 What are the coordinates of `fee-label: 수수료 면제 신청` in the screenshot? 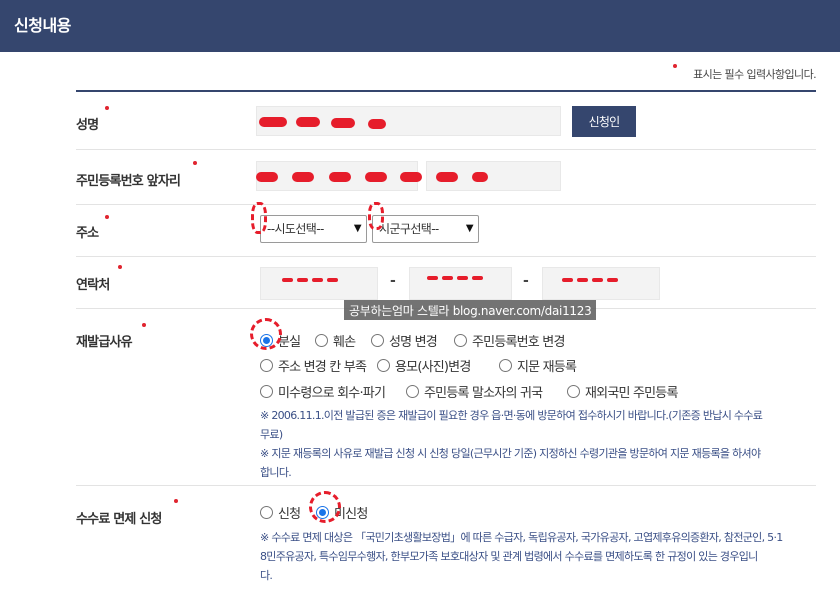 It's located at (119, 519).